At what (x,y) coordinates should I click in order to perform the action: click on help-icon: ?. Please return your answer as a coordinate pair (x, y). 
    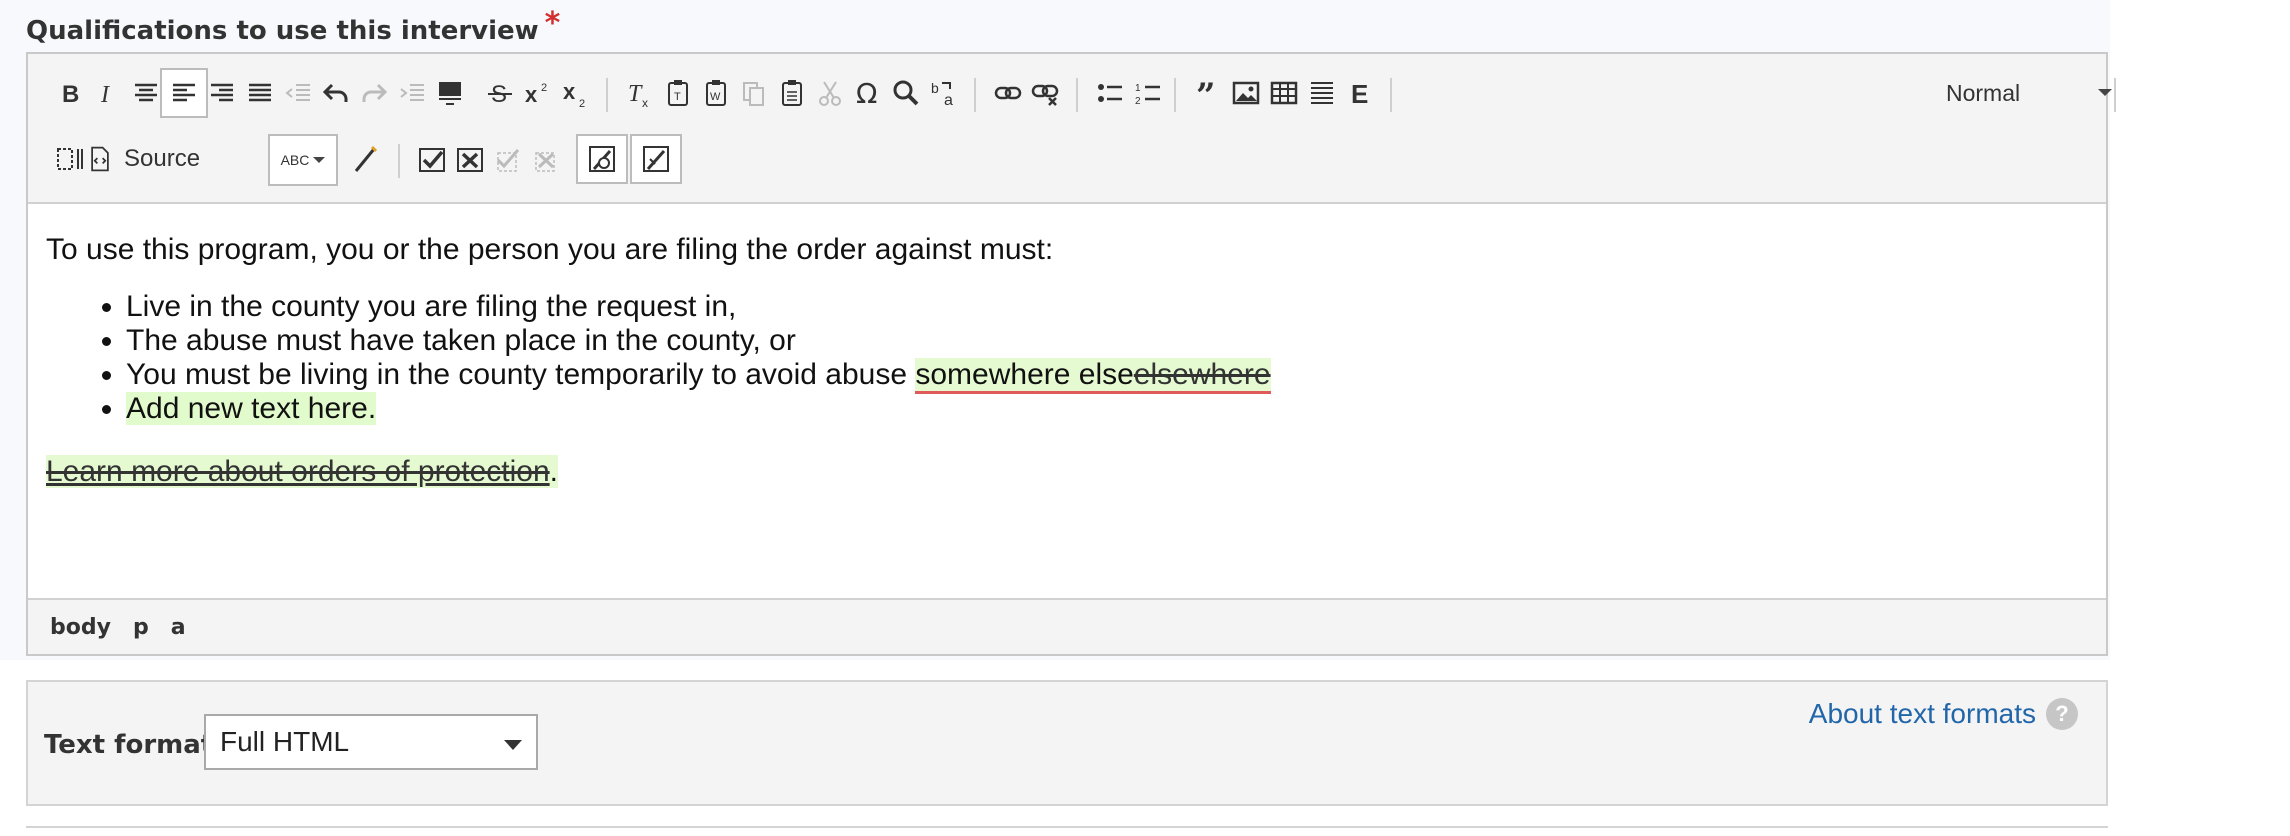
    Looking at the image, I should click on (2062, 714).